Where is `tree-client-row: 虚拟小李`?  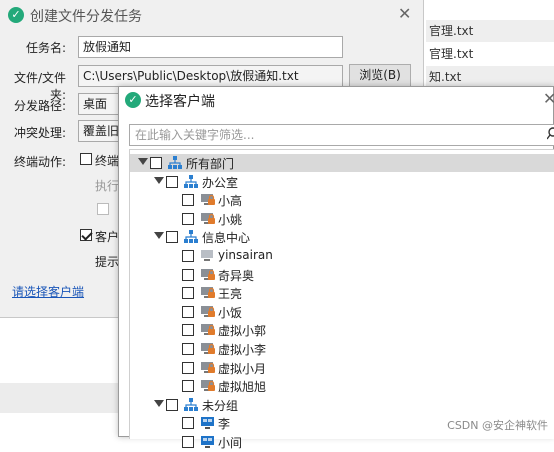
tree-client-row: 虚拟小李 is located at coordinates (342, 349).